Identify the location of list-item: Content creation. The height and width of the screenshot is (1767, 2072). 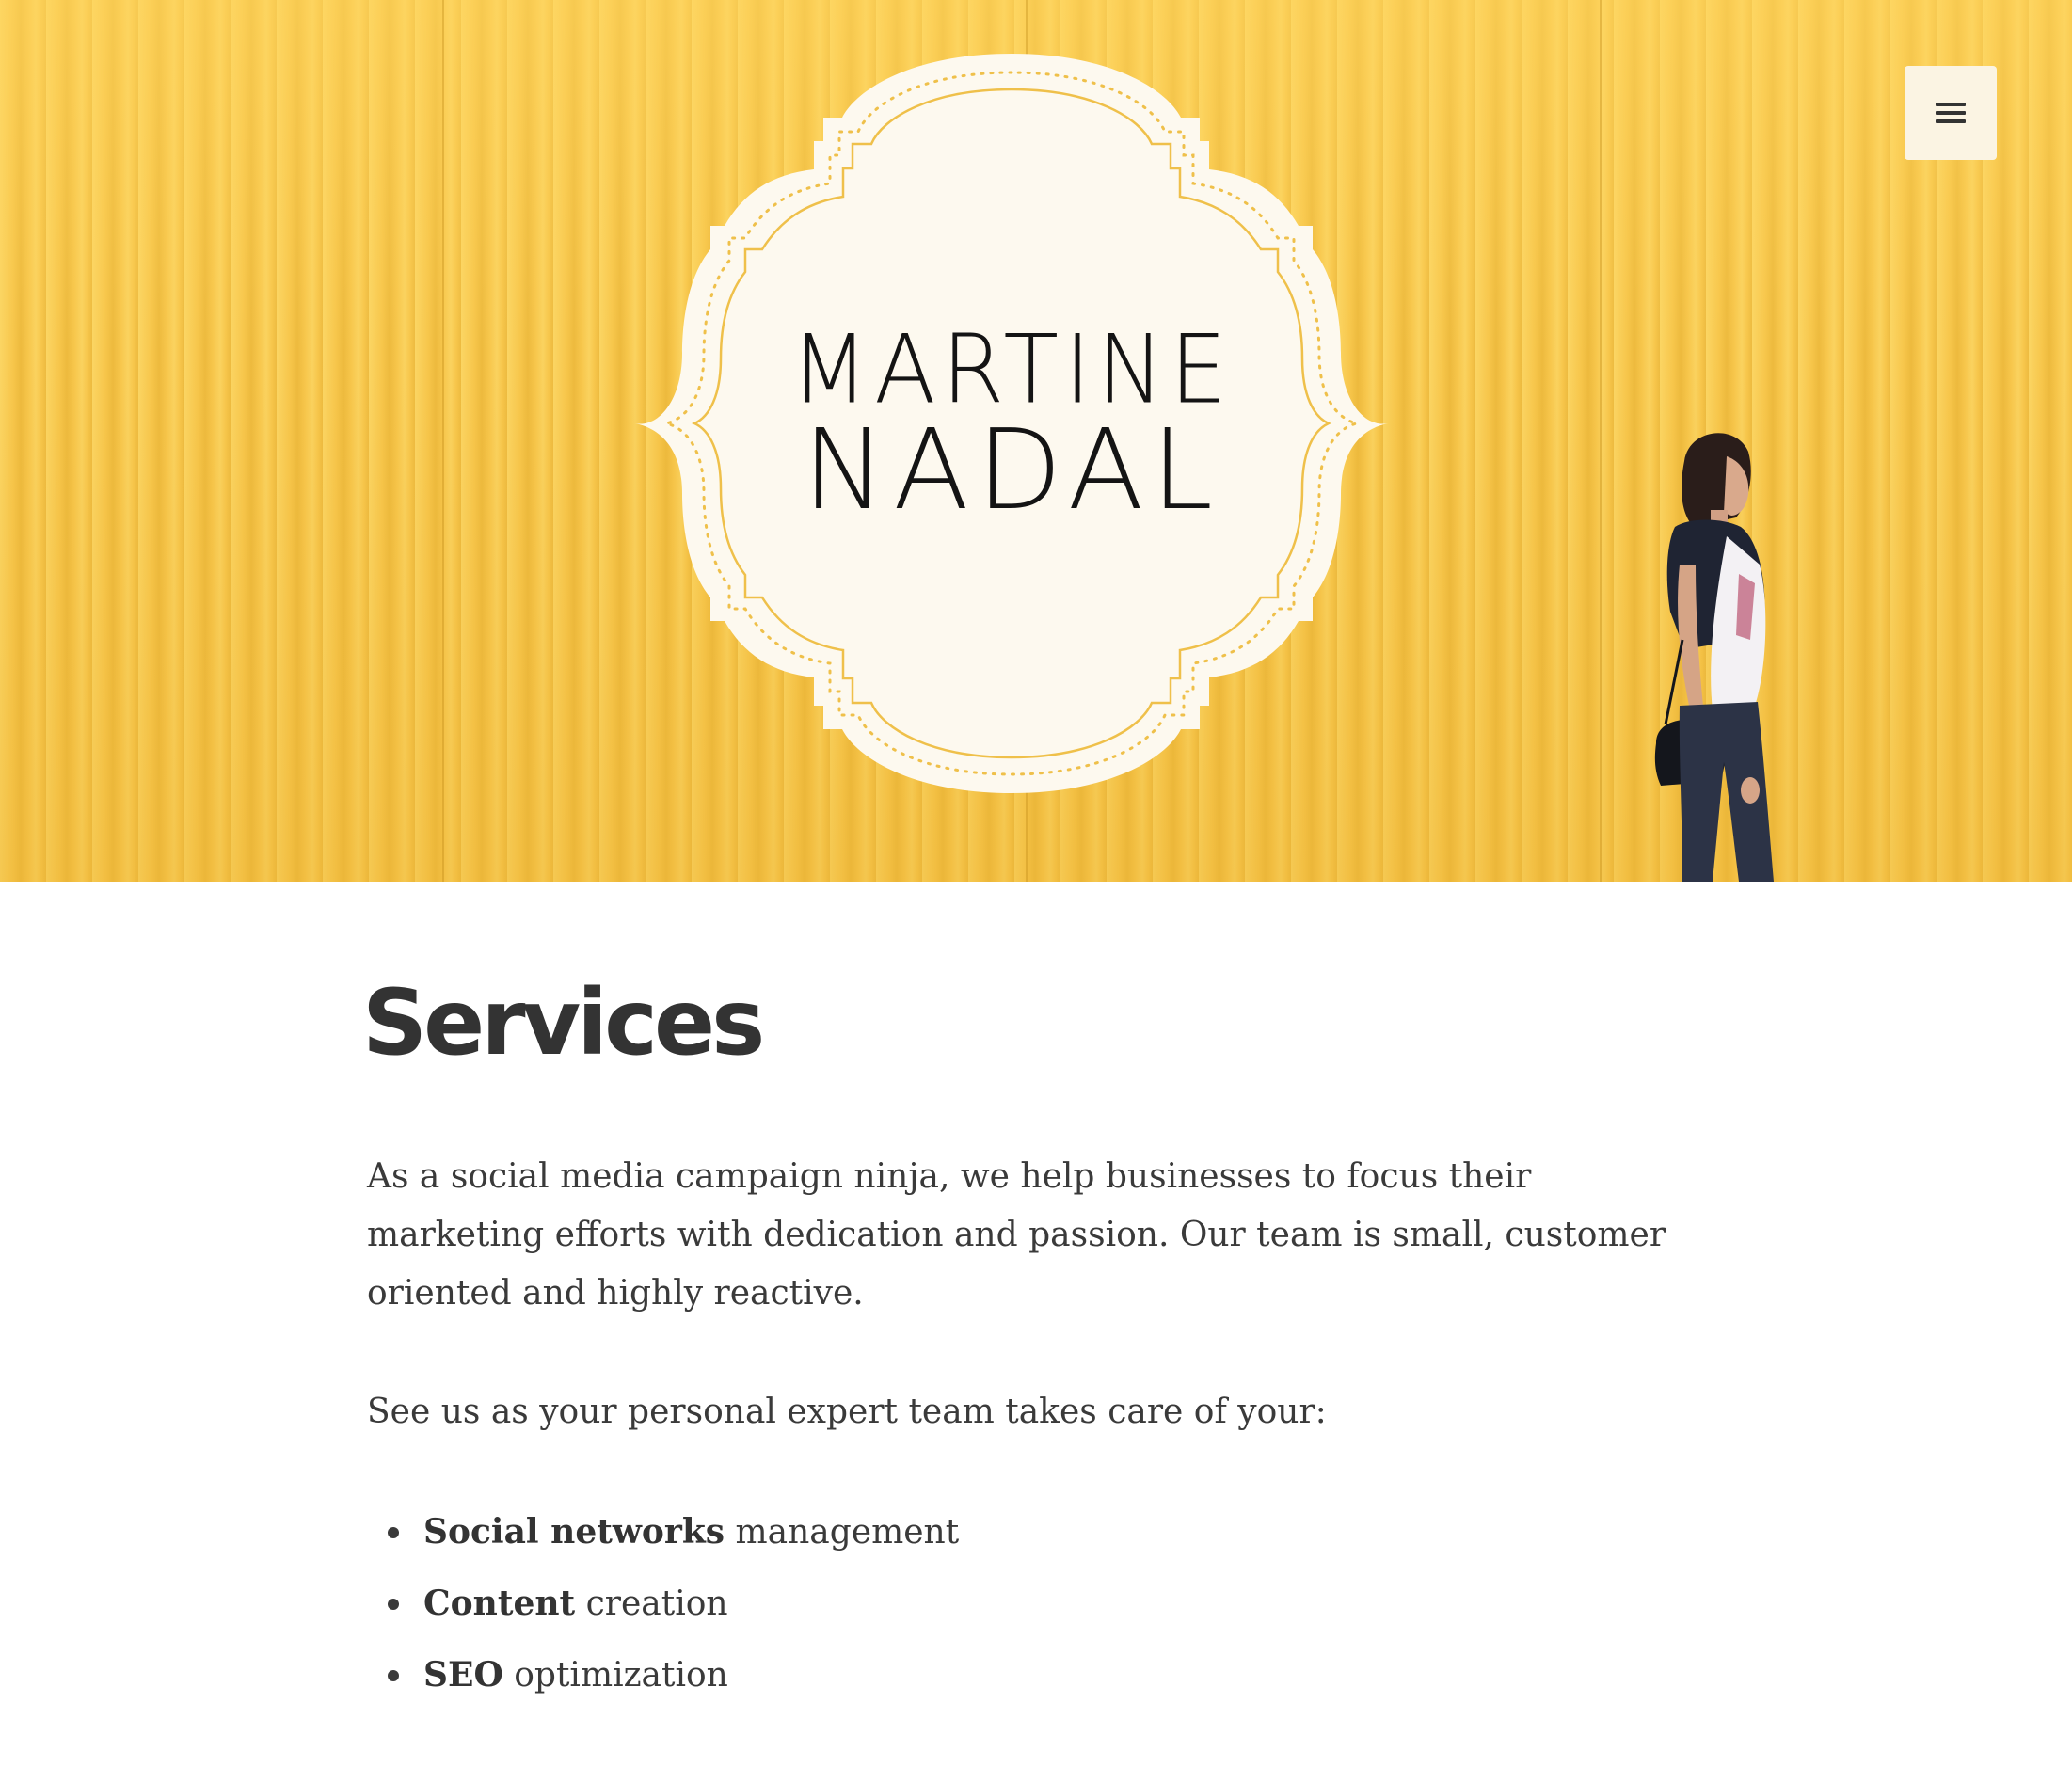
(663, 1603).